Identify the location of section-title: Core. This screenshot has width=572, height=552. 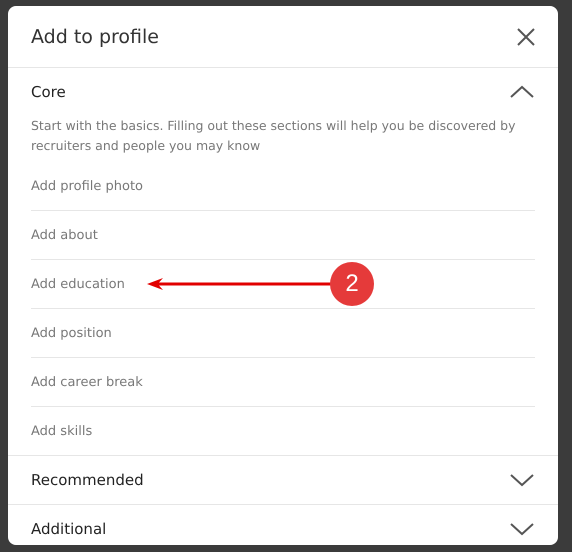
(48, 92).